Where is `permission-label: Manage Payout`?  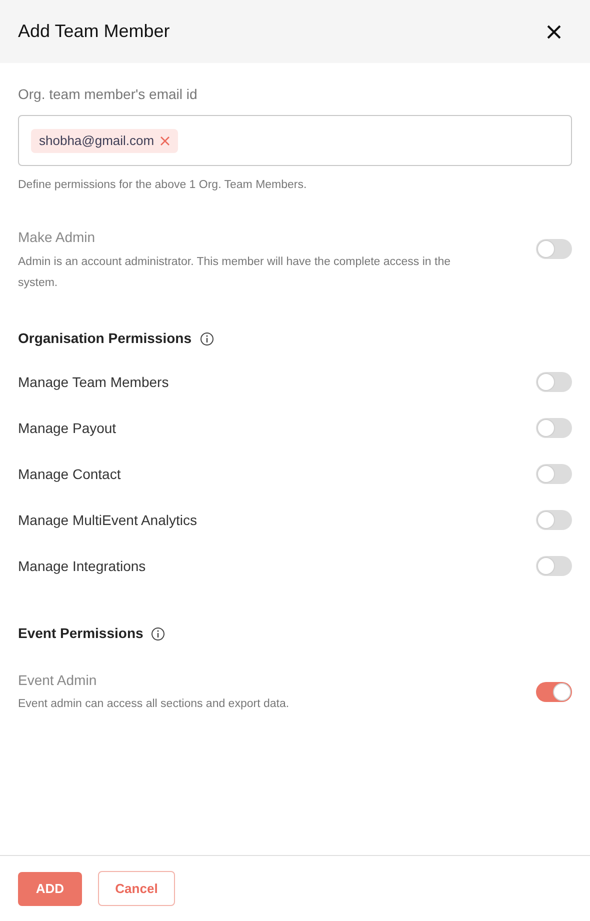 permission-label: Manage Payout is located at coordinates (67, 428).